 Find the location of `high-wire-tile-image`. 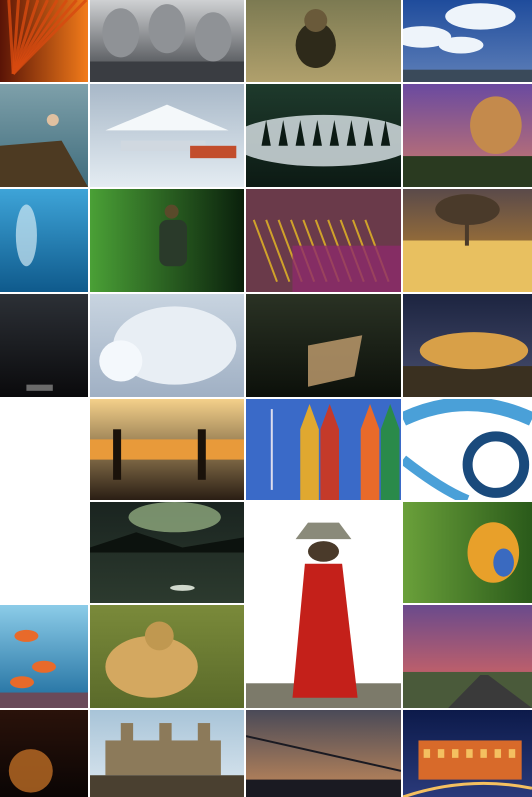

high-wire-tile-image is located at coordinates (323, 753).